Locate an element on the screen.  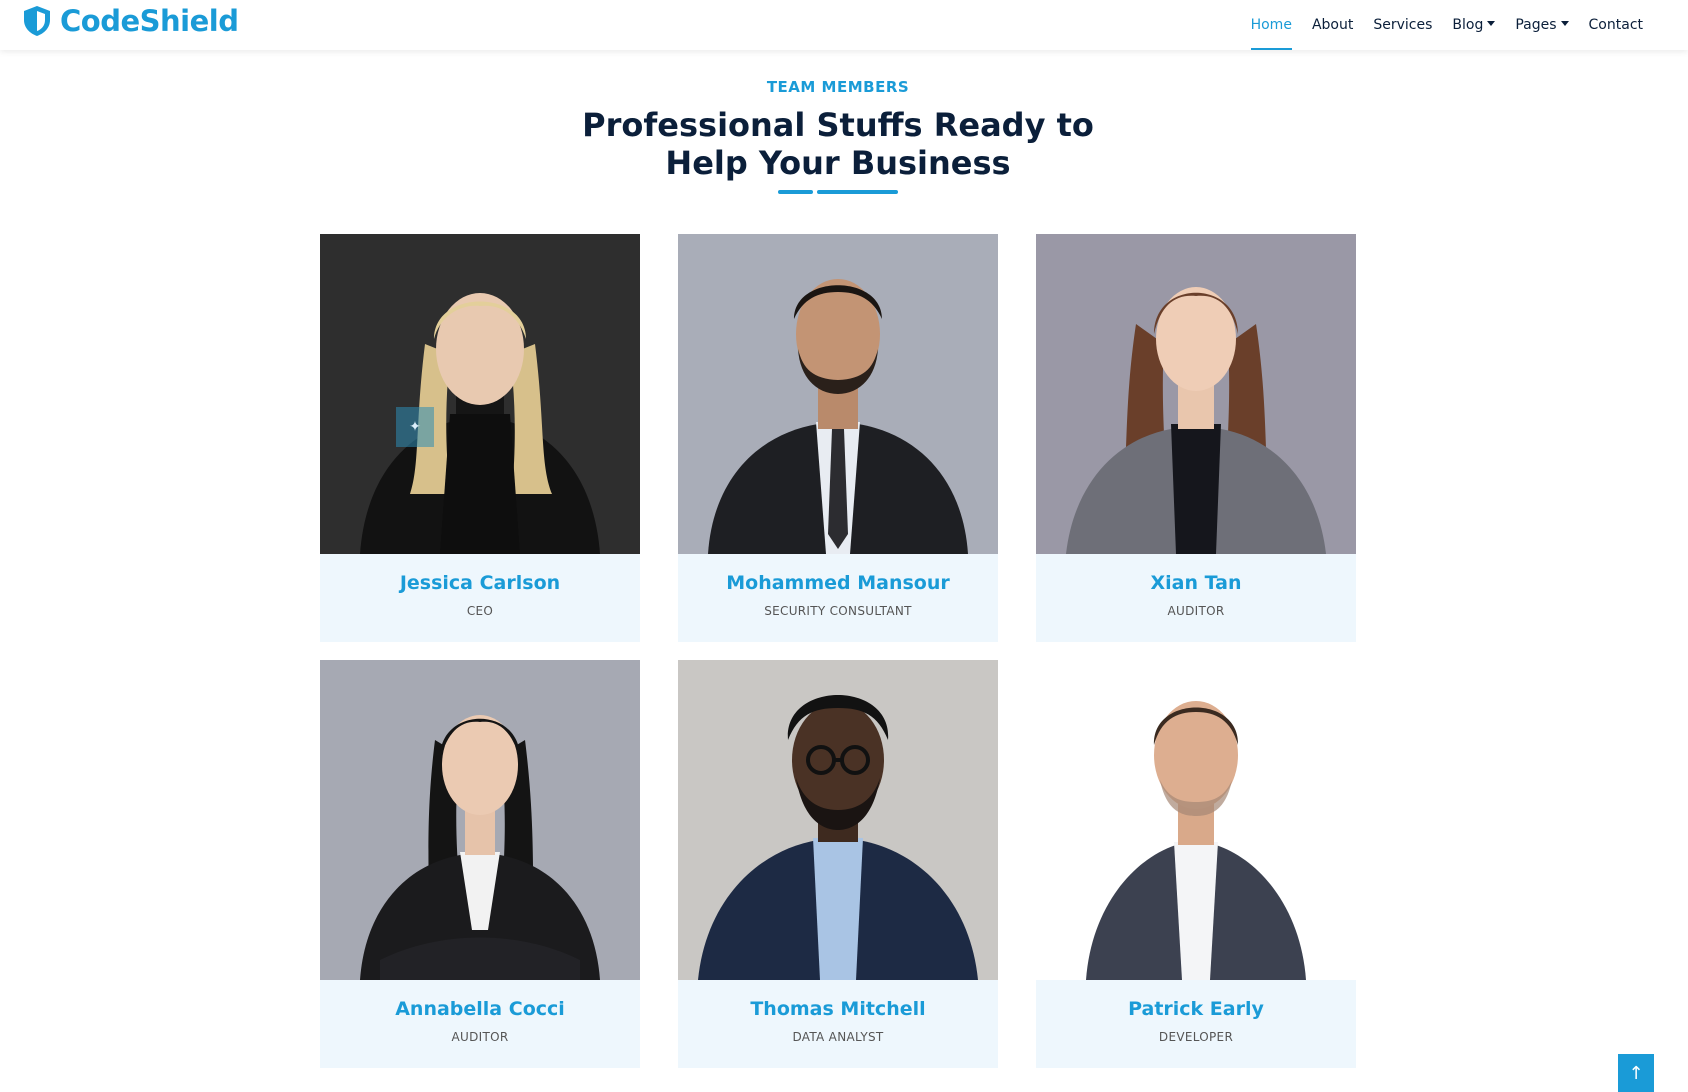
nav-blog: Blog is located at coordinates (1473, 25).